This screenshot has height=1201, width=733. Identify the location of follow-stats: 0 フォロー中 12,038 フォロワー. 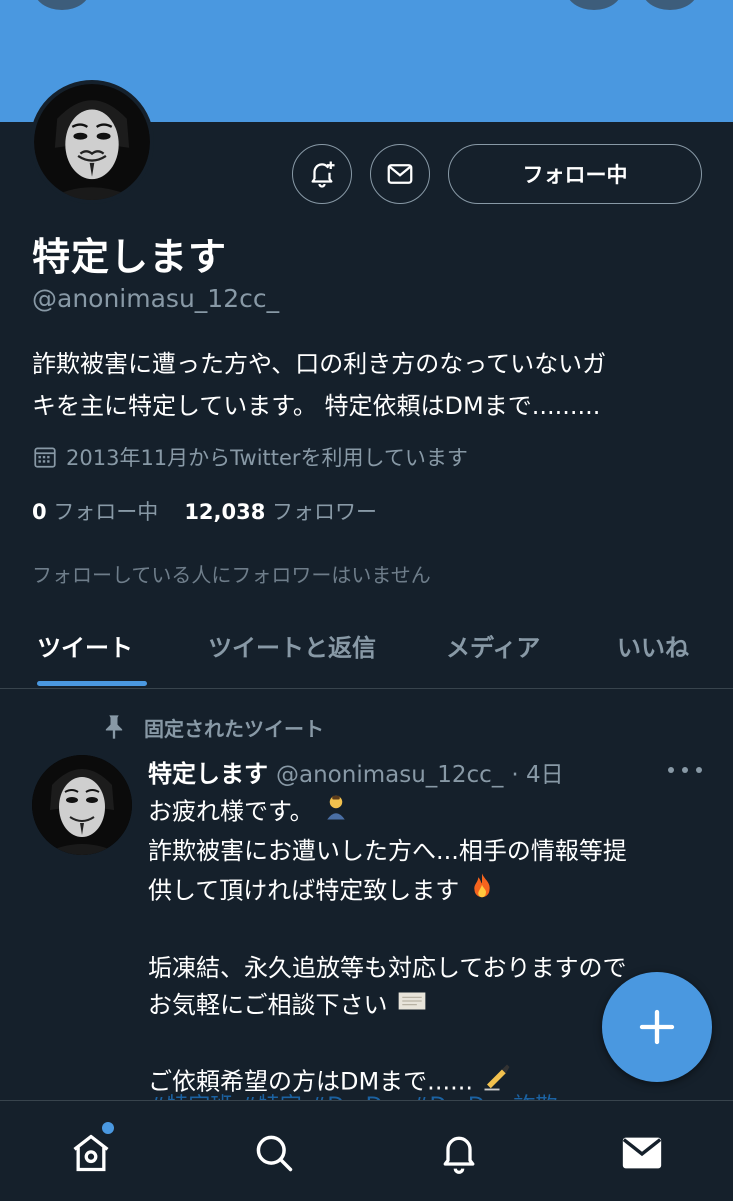
(204, 511).